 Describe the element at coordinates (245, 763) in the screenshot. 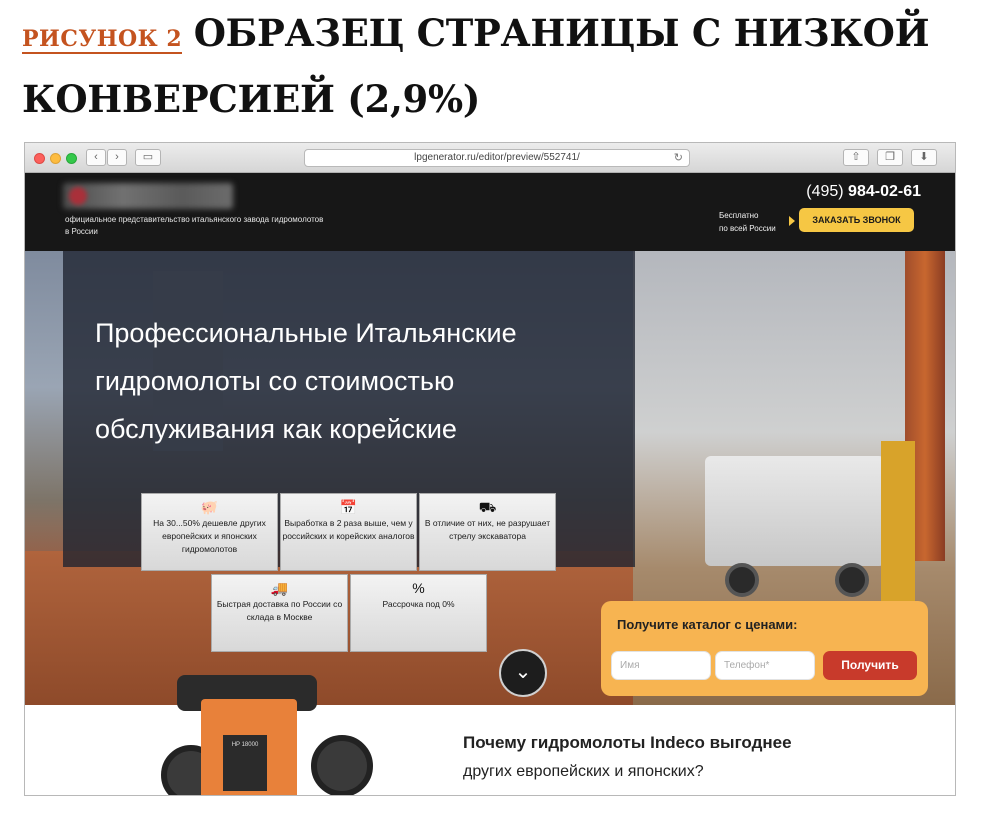

I see `hammer-model-plate: HP 18000` at that location.